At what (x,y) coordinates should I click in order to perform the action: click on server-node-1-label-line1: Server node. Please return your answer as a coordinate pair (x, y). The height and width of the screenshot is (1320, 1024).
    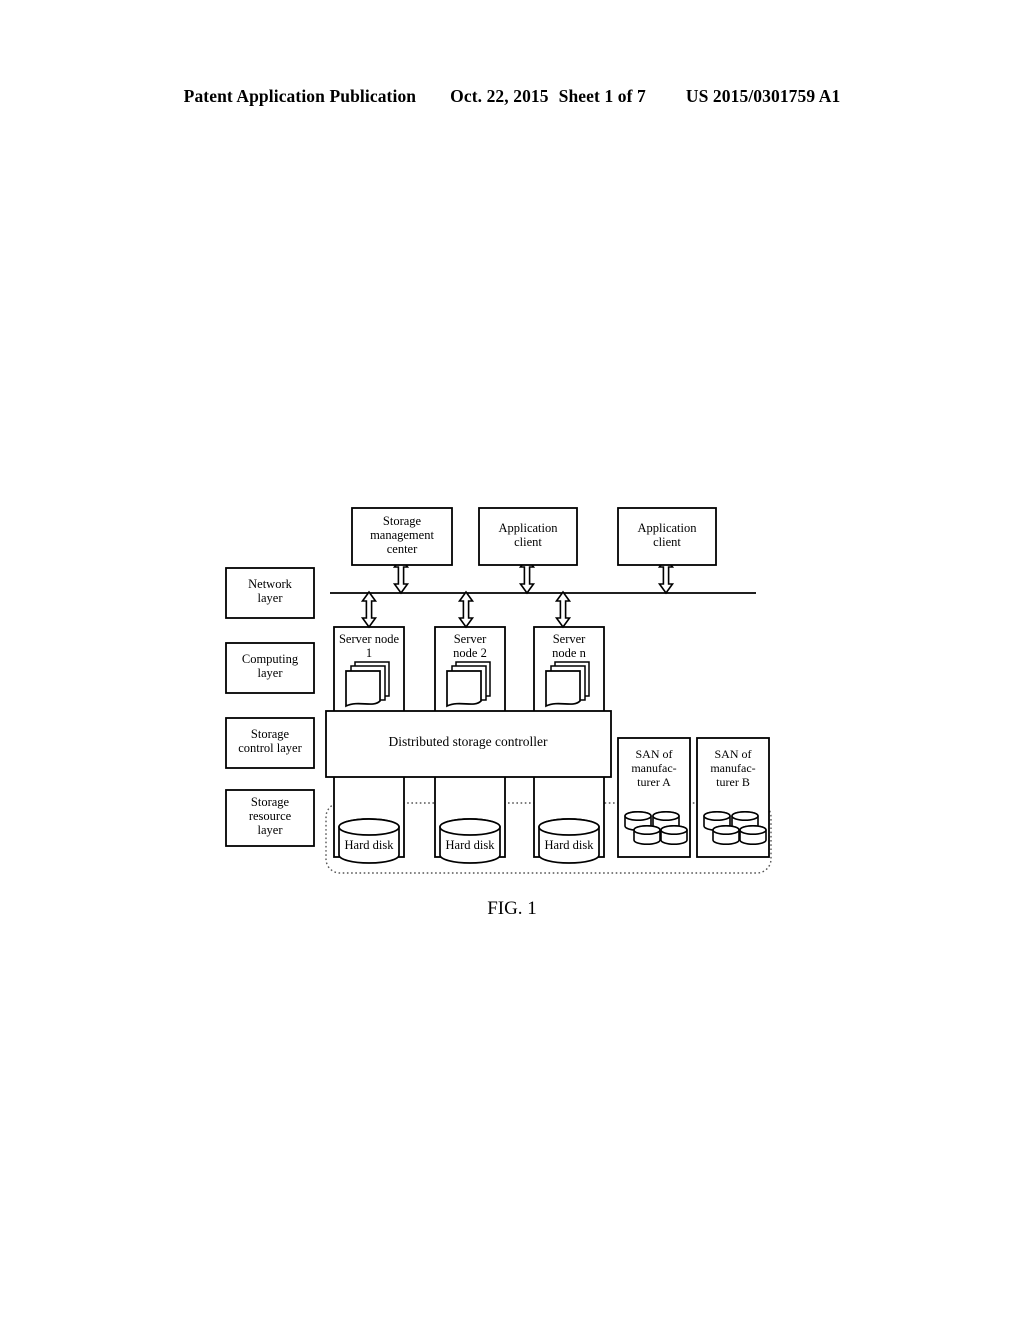
    Looking at the image, I should click on (369, 639).